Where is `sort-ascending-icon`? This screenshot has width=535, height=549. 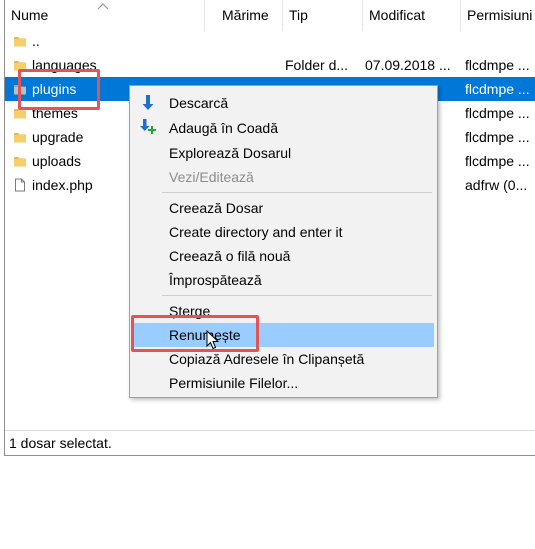 sort-ascending-icon is located at coordinates (103, 6).